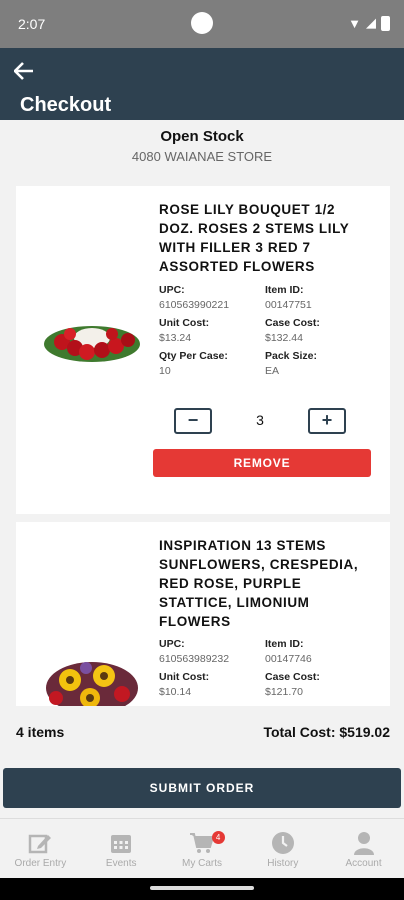  I want to click on quantity-stepper: − 3 +, so click(260, 421).